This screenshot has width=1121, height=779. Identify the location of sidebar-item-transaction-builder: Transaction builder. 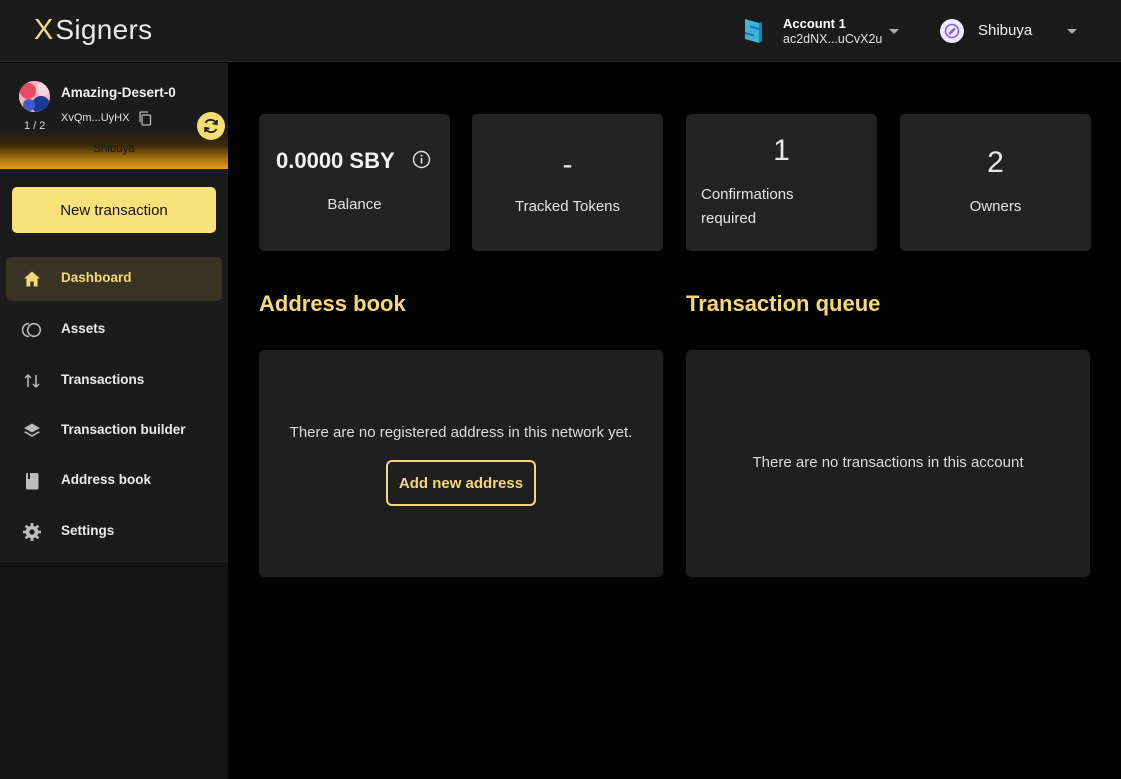
(114, 431).